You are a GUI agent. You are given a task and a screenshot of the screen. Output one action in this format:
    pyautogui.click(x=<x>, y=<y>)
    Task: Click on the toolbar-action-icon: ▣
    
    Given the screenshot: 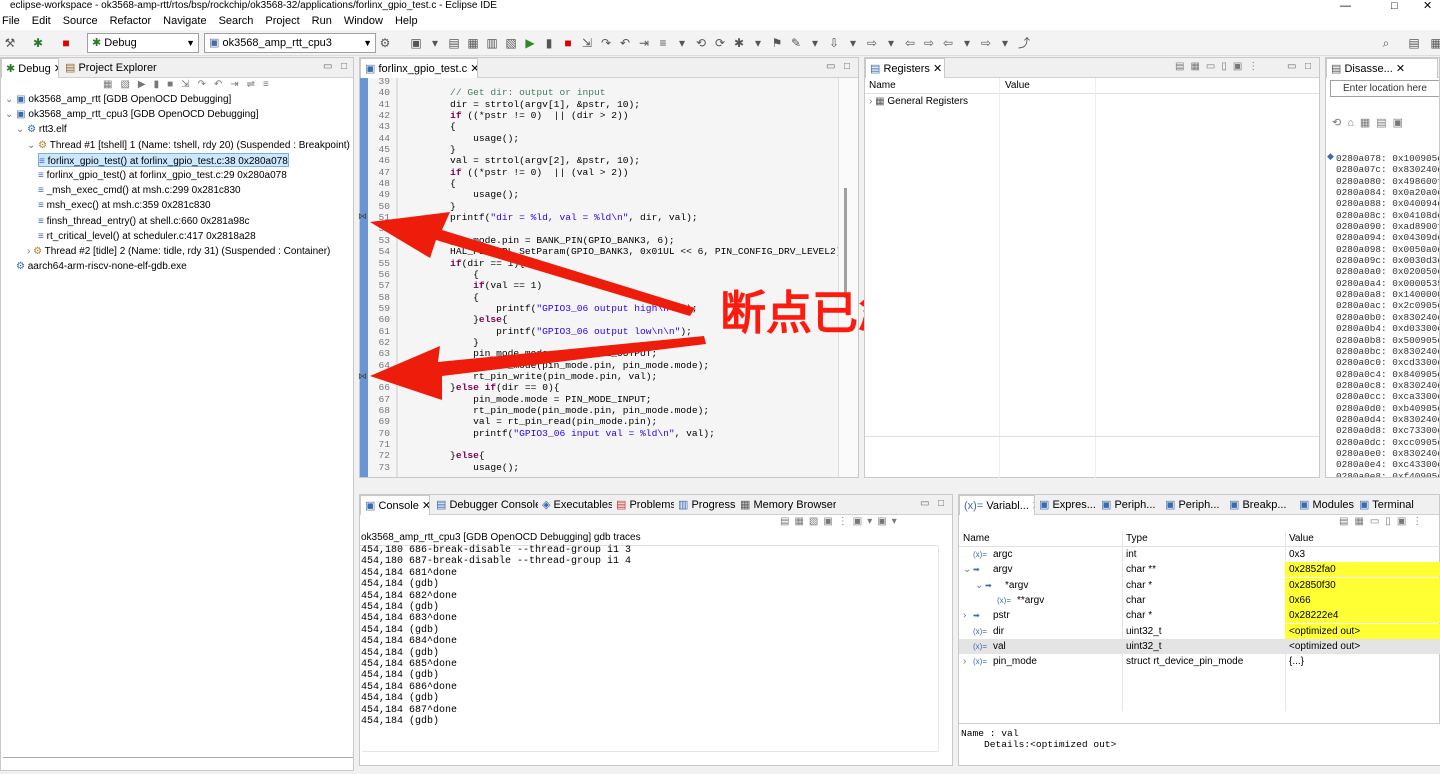 What is the action you would take?
    pyautogui.click(x=416, y=43)
    